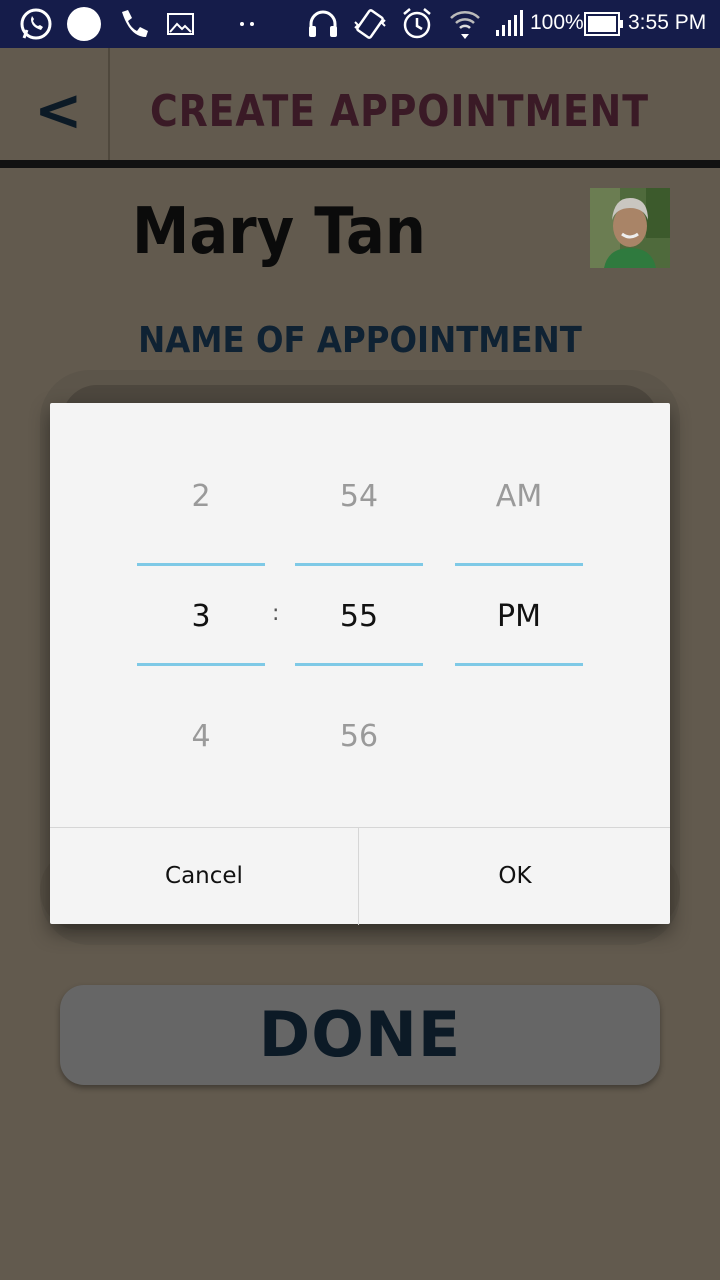  I want to click on battery-icon, so click(603, 24).